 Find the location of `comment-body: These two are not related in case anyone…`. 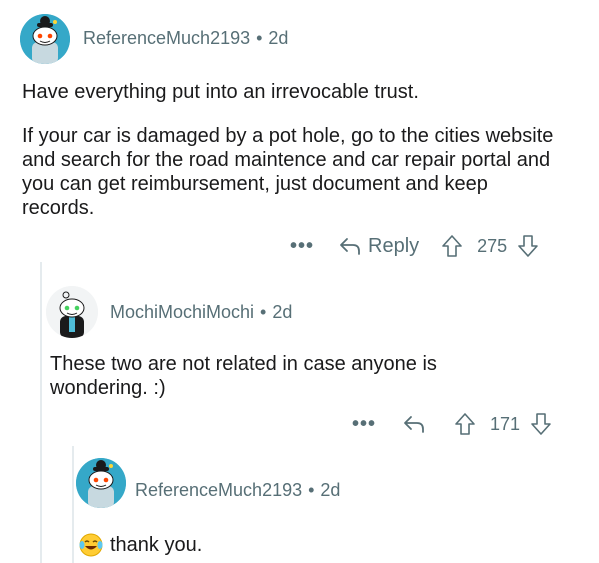

comment-body: These two are not related in case anyone… is located at coordinates (270, 376).